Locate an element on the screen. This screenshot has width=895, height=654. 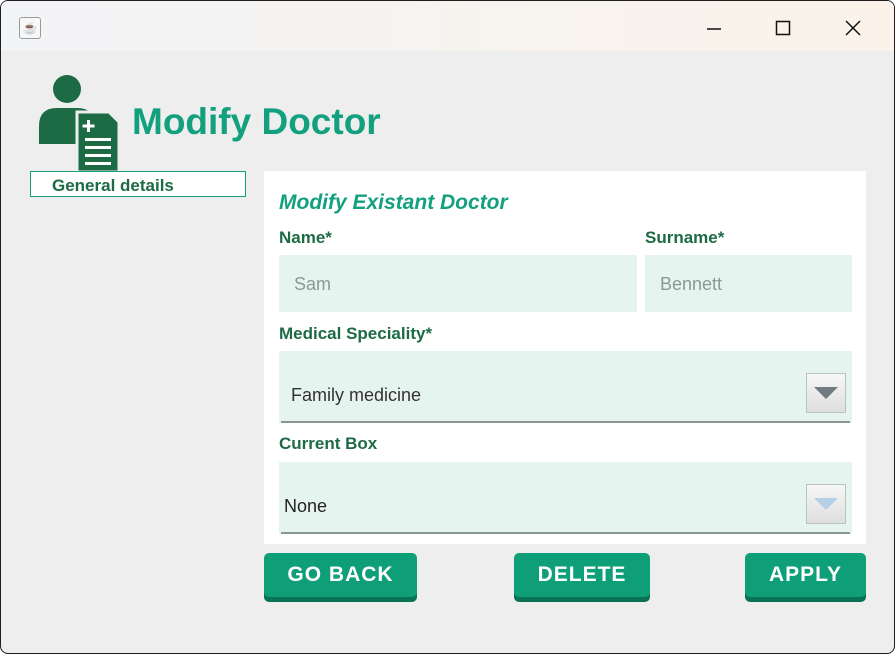
name-label: Name* is located at coordinates (305, 237).